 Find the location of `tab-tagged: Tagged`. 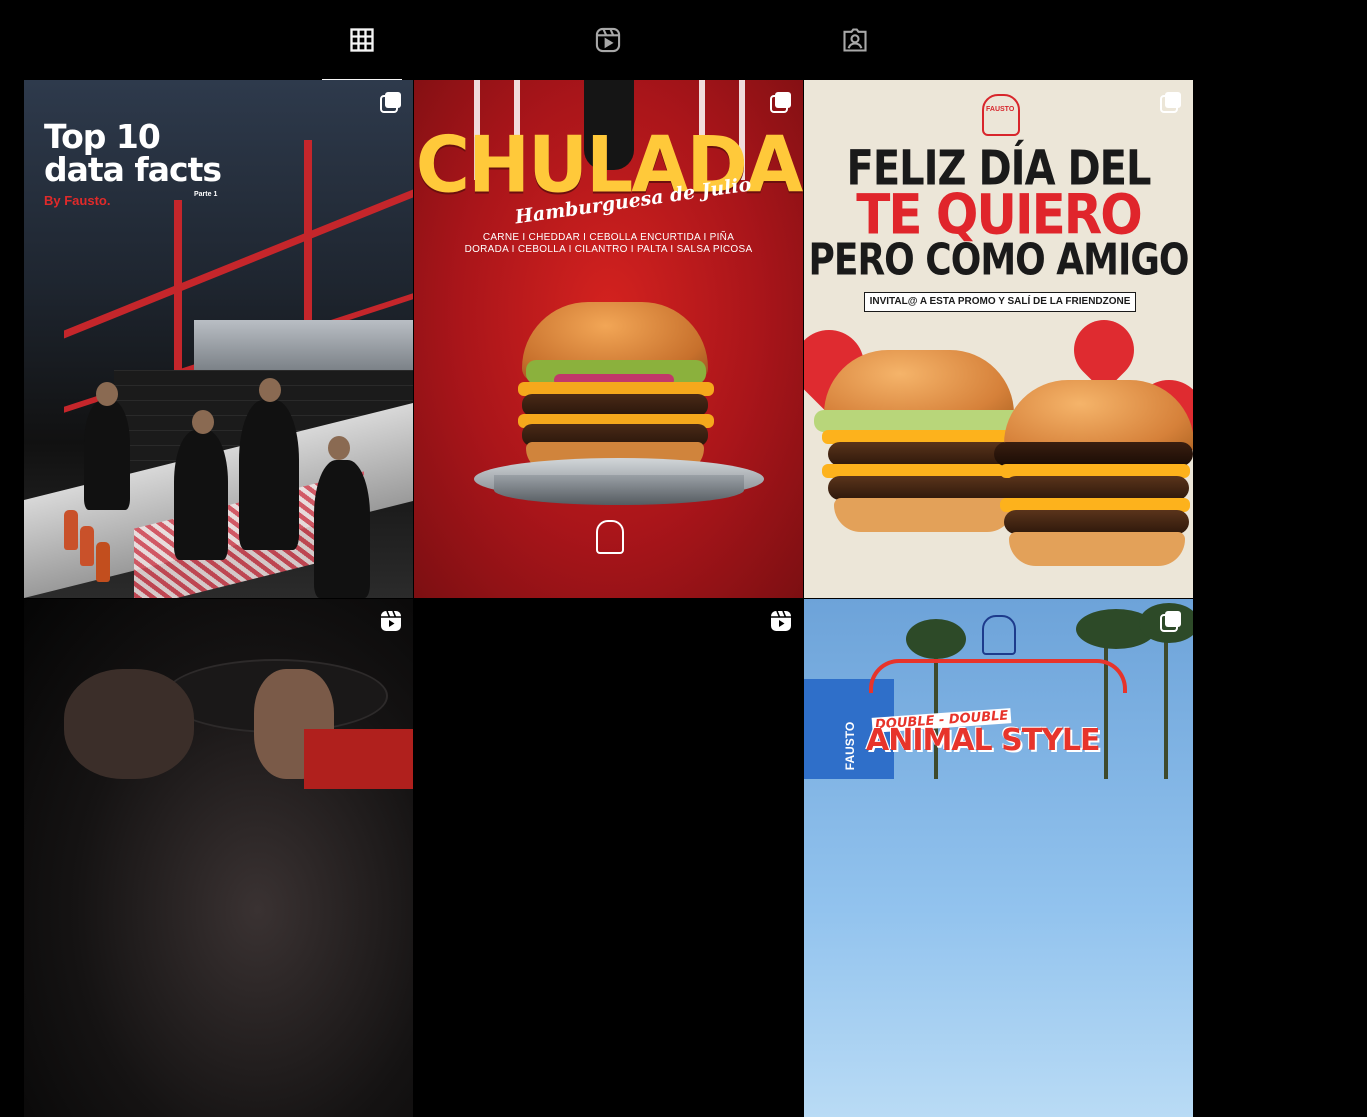

tab-tagged: Tagged is located at coordinates (855, 40).